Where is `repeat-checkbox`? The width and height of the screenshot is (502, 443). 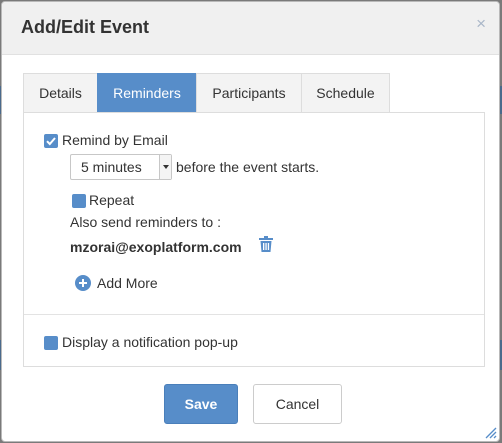 repeat-checkbox is located at coordinates (79, 201).